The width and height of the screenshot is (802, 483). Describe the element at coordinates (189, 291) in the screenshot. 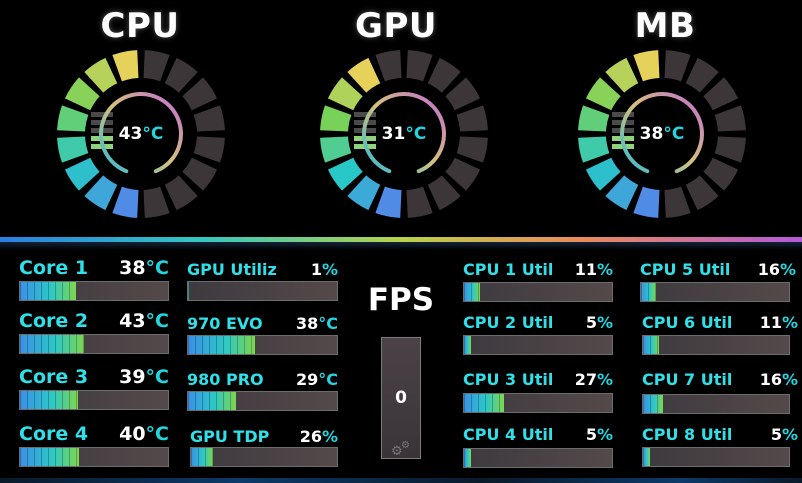

I see `gpu-utilization-bar-fill` at that location.